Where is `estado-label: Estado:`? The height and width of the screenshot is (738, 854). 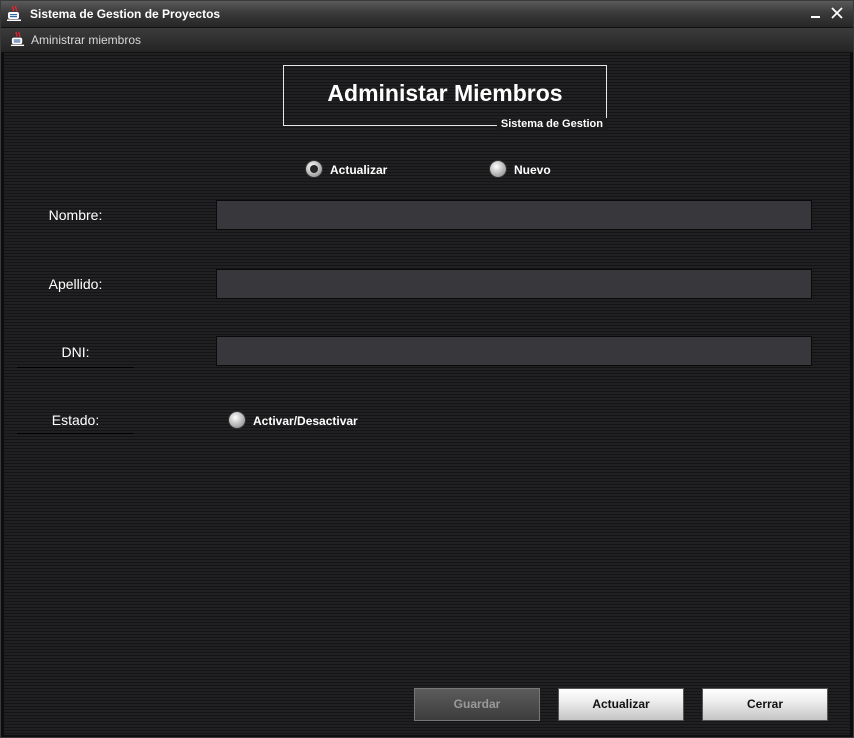
estado-label: Estado: is located at coordinates (75, 420).